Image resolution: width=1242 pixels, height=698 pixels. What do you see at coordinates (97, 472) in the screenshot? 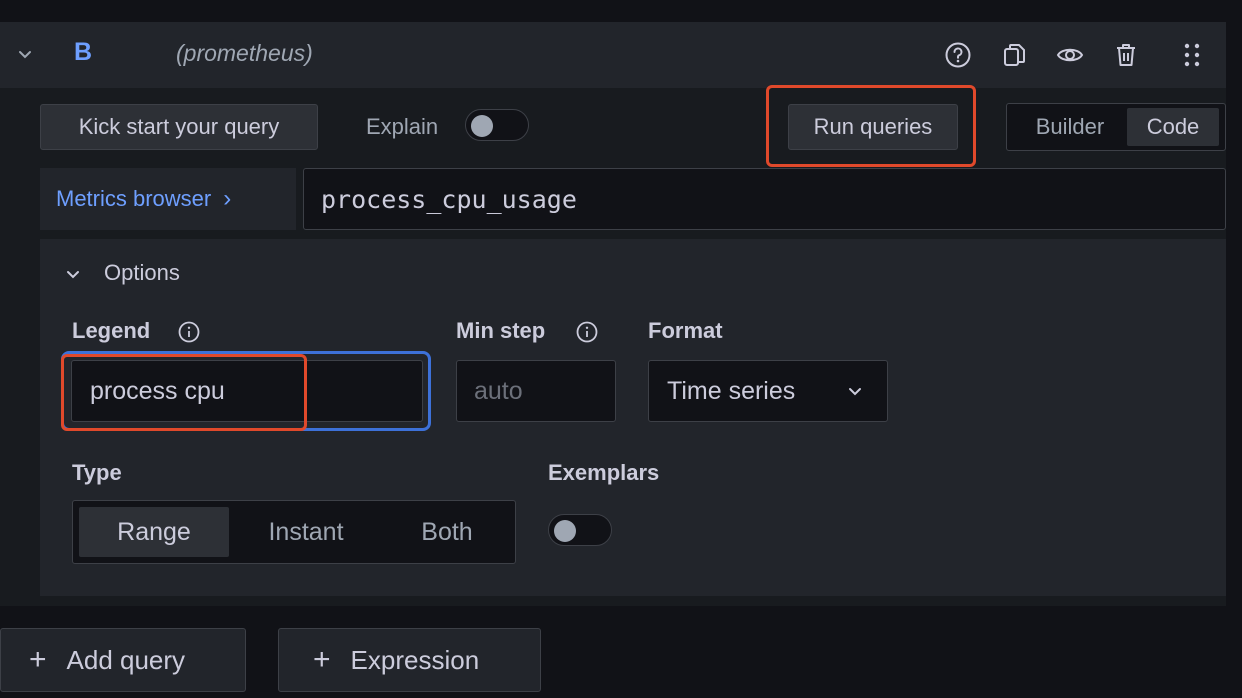
I see `type-label: Type` at bounding box center [97, 472].